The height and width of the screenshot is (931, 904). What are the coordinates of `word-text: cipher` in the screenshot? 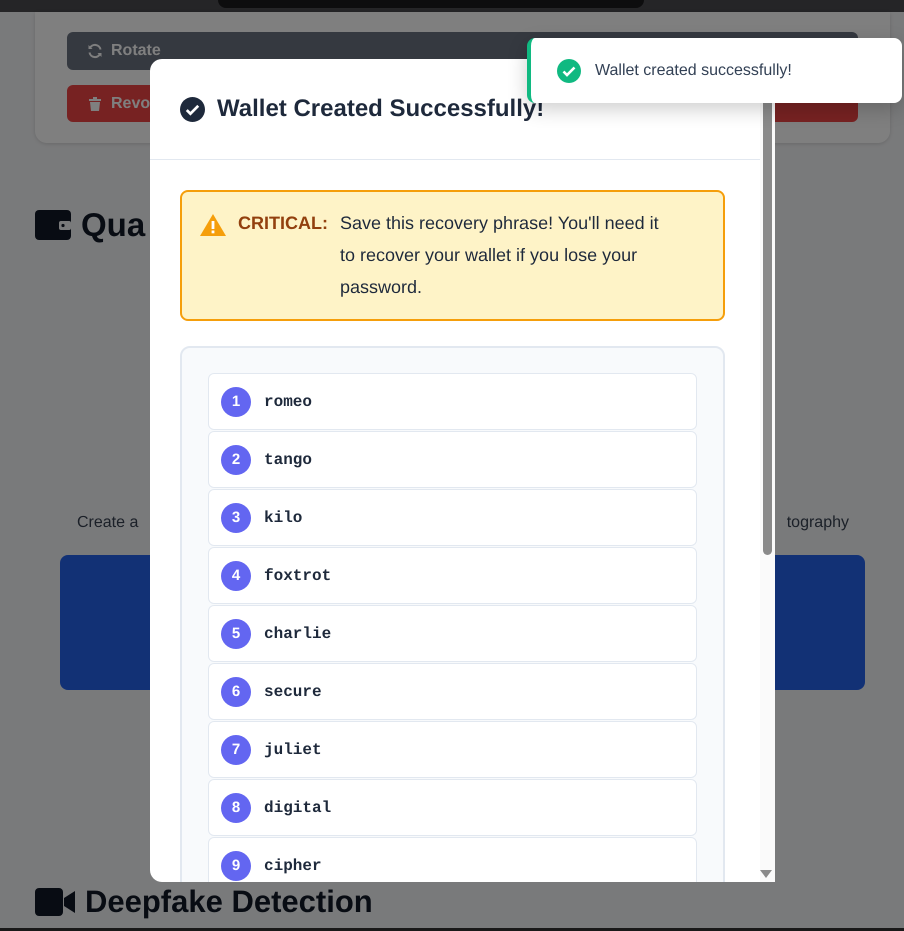 It's located at (293, 865).